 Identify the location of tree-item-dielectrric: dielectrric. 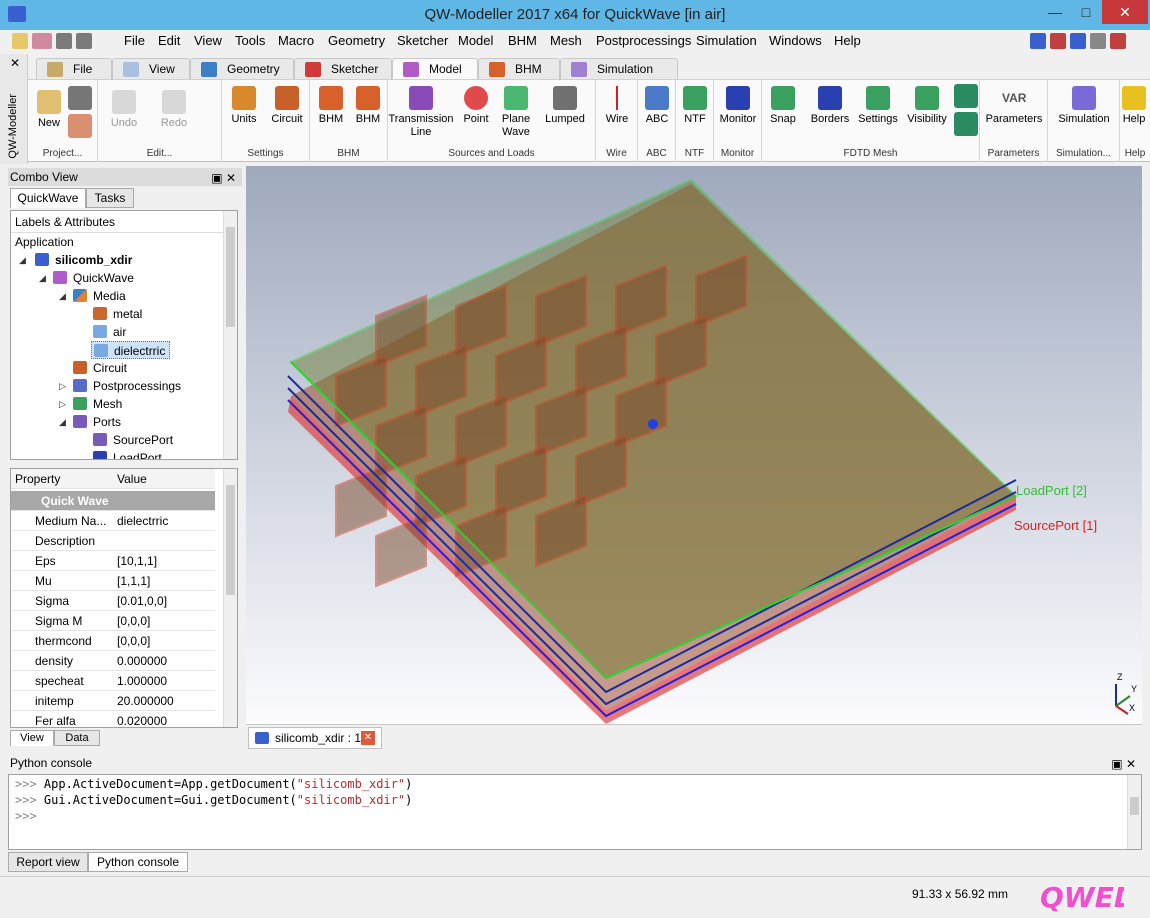
(131, 350).